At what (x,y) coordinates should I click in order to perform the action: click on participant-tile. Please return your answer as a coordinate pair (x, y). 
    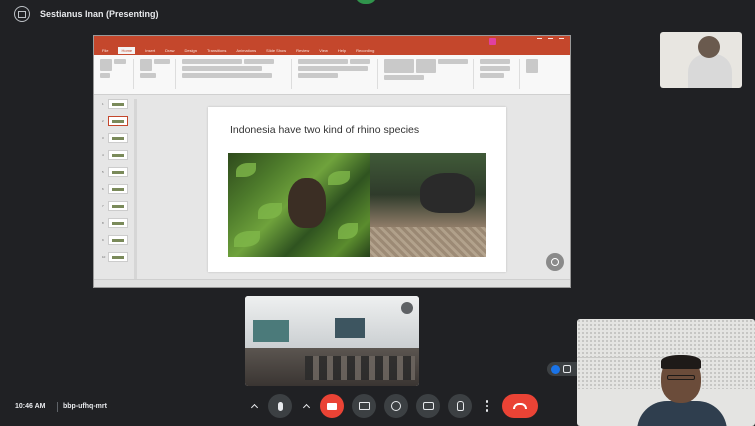
    Looking at the image, I should click on (701, 60).